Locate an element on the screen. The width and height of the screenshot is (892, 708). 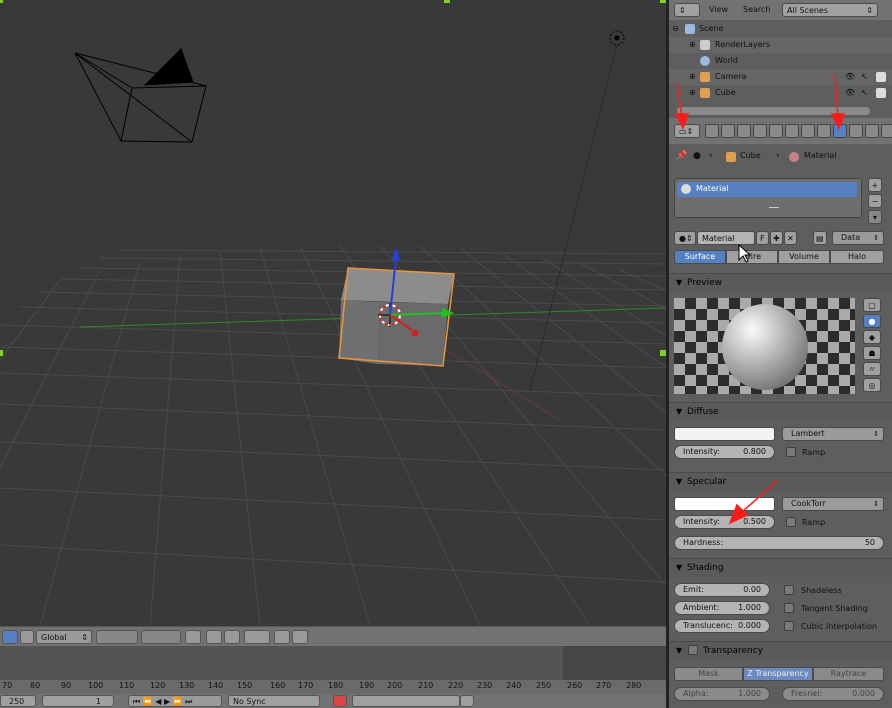
mouse-cursor-icon is located at coordinates (745, 253).